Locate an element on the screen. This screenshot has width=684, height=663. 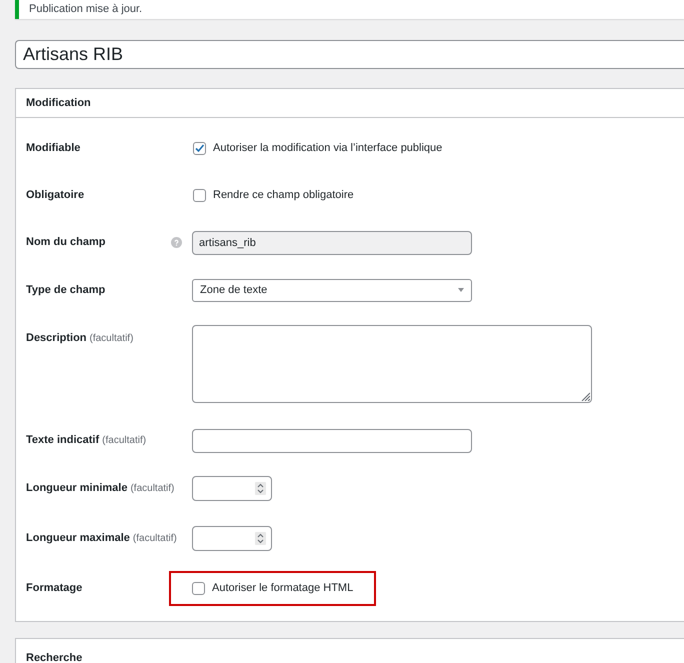
checkbox-label: Rendre ce champ obligatoire is located at coordinates (283, 196).